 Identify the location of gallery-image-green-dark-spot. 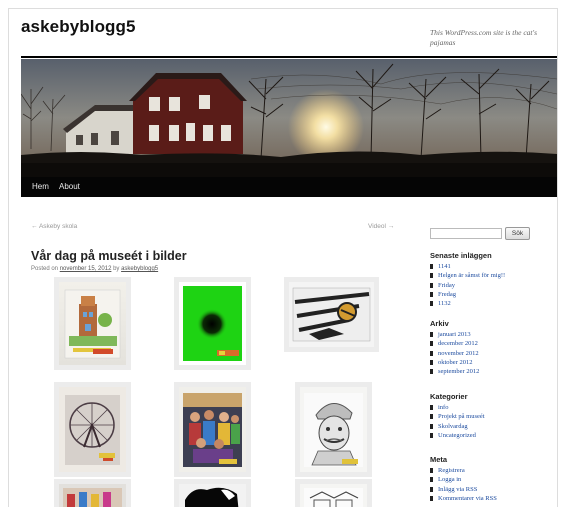
(212, 323).